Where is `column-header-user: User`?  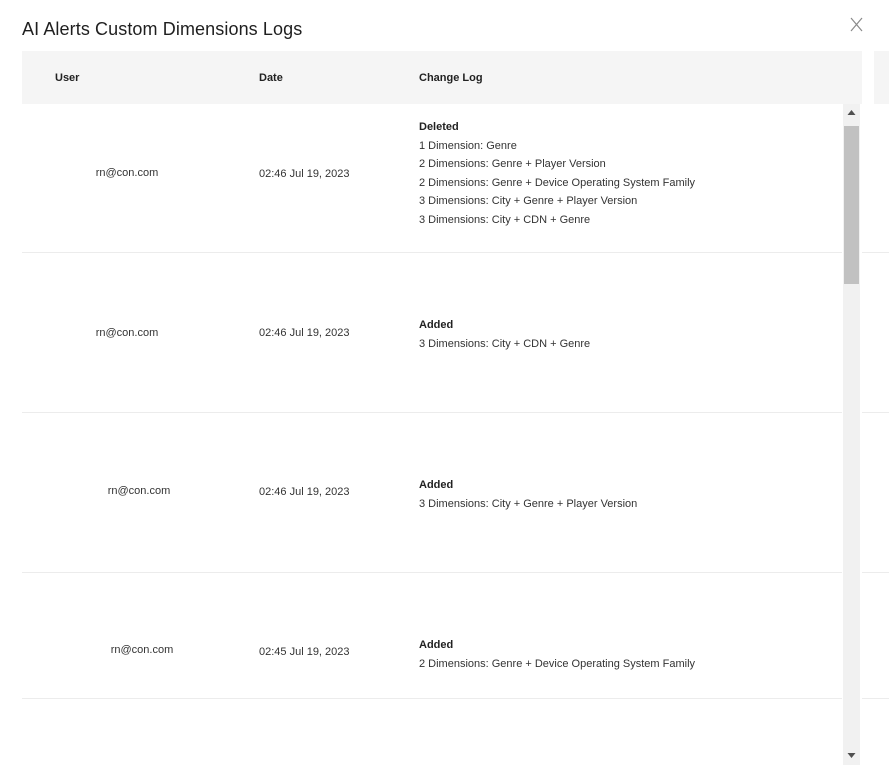 column-header-user: User is located at coordinates (67, 78).